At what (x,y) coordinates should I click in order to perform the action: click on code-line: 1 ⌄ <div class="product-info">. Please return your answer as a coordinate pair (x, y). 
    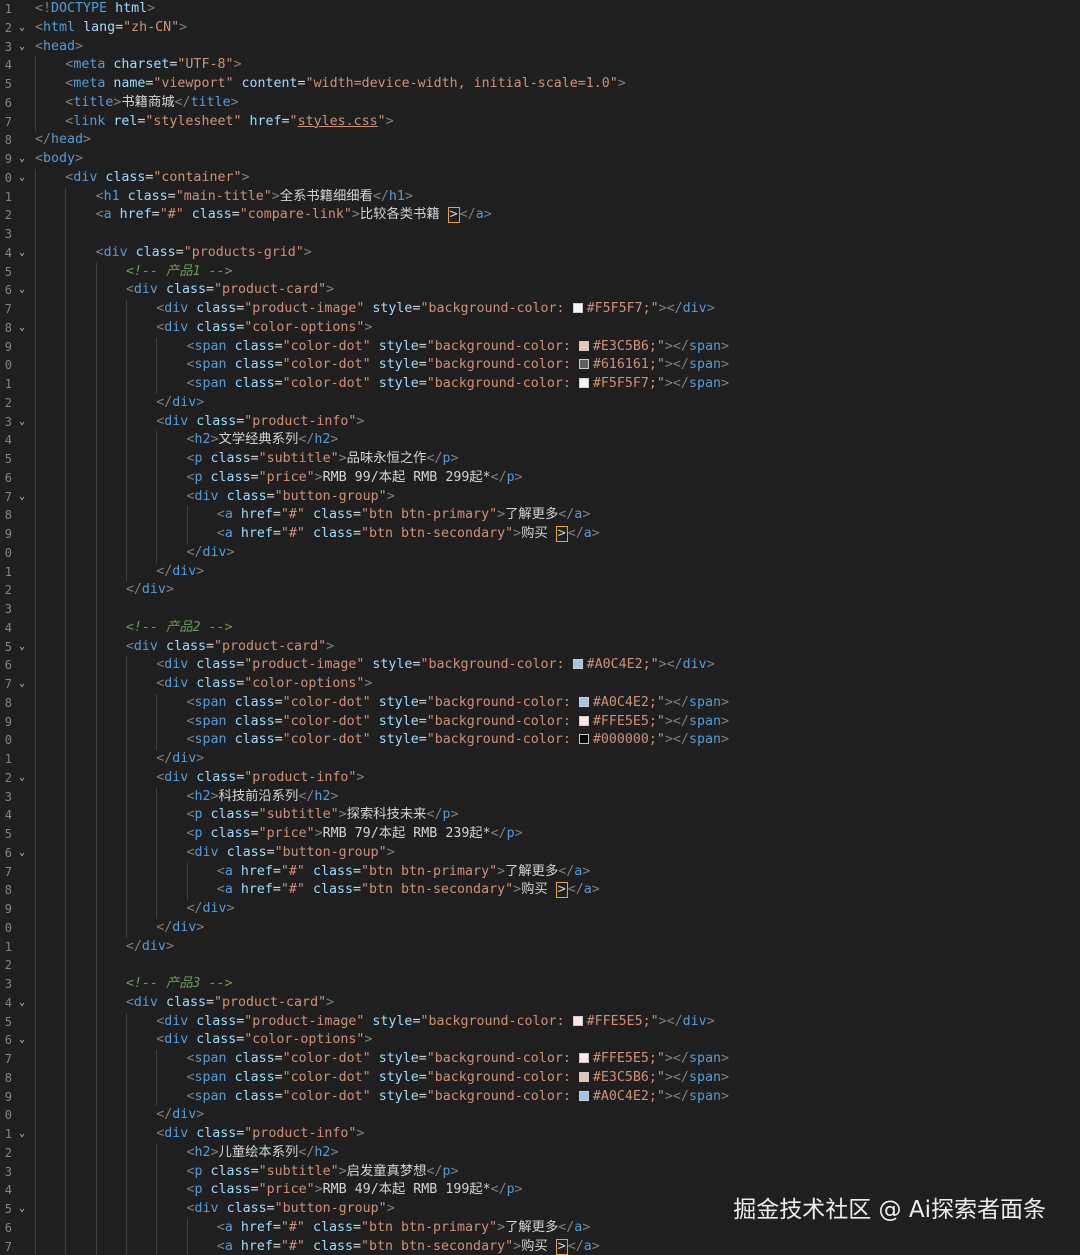
    Looking at the image, I should click on (540, 1134).